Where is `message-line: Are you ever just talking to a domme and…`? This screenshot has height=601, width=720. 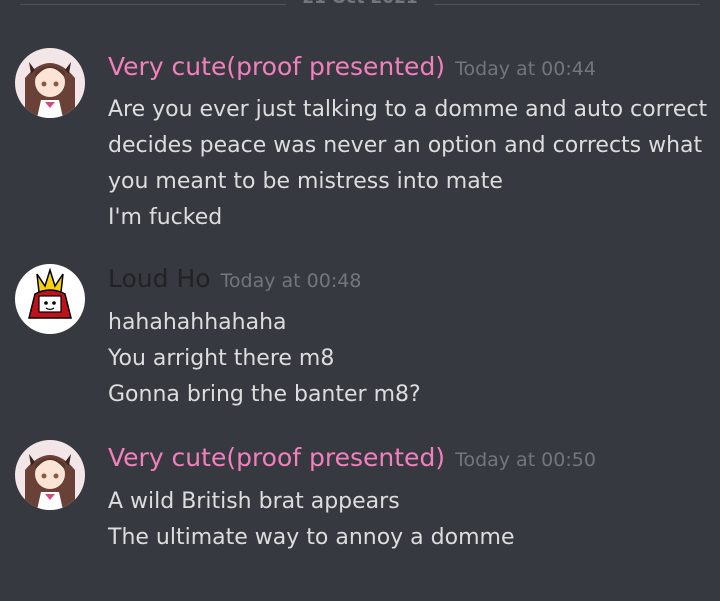 message-line: Are you ever just talking to a domme and… is located at coordinates (408, 109).